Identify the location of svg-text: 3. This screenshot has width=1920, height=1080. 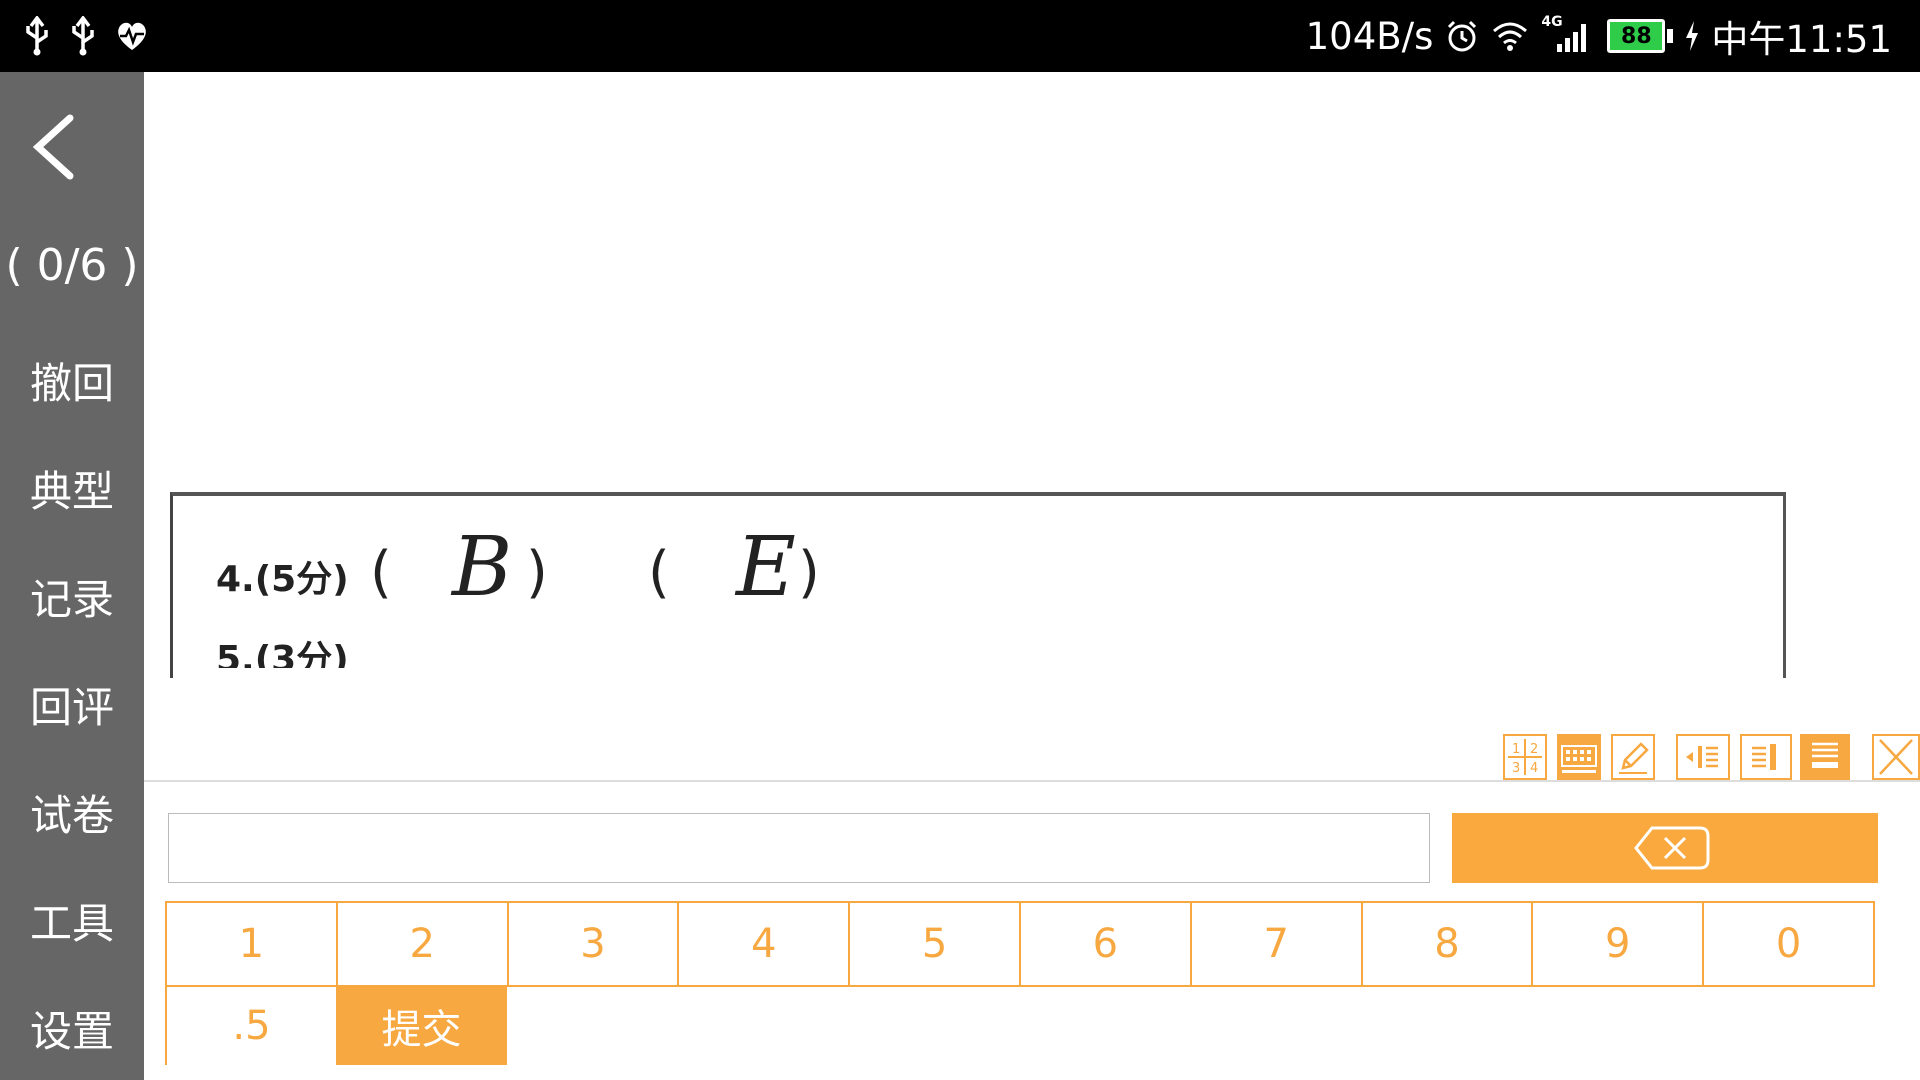
(1516, 768).